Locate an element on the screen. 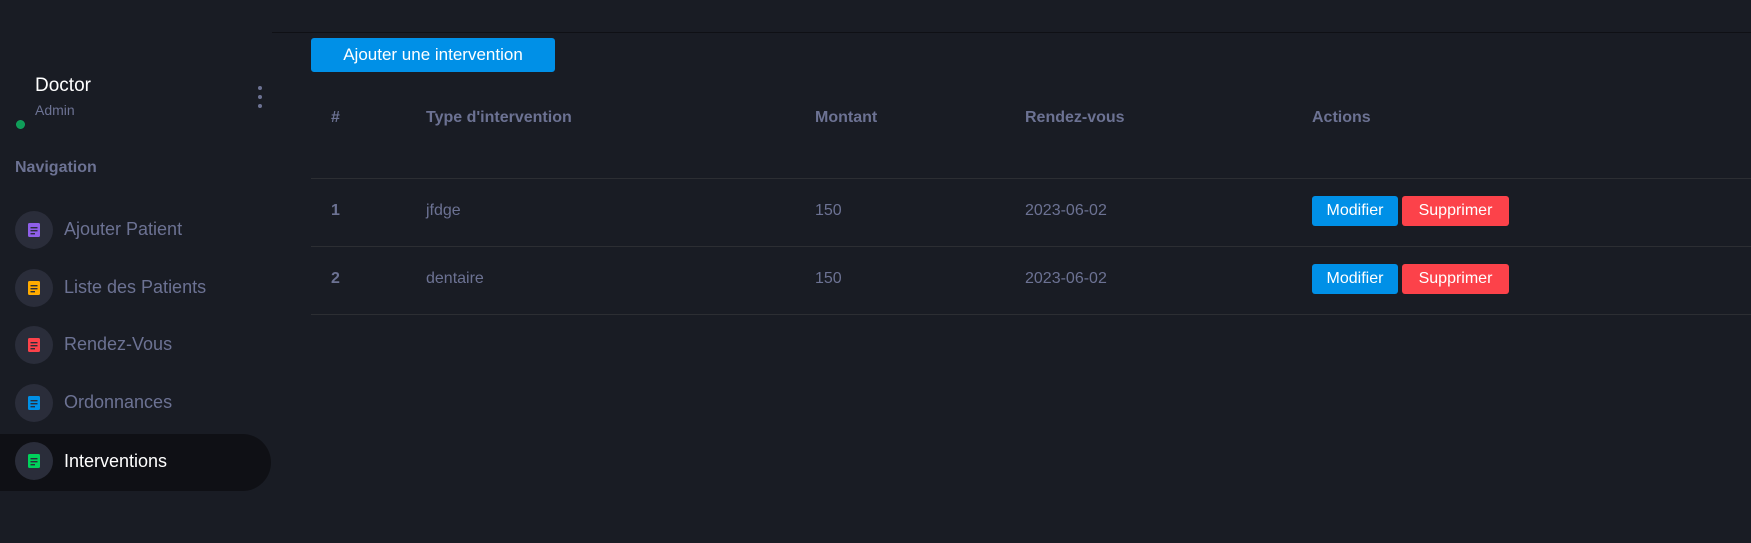  more-options-icon is located at coordinates (260, 97).